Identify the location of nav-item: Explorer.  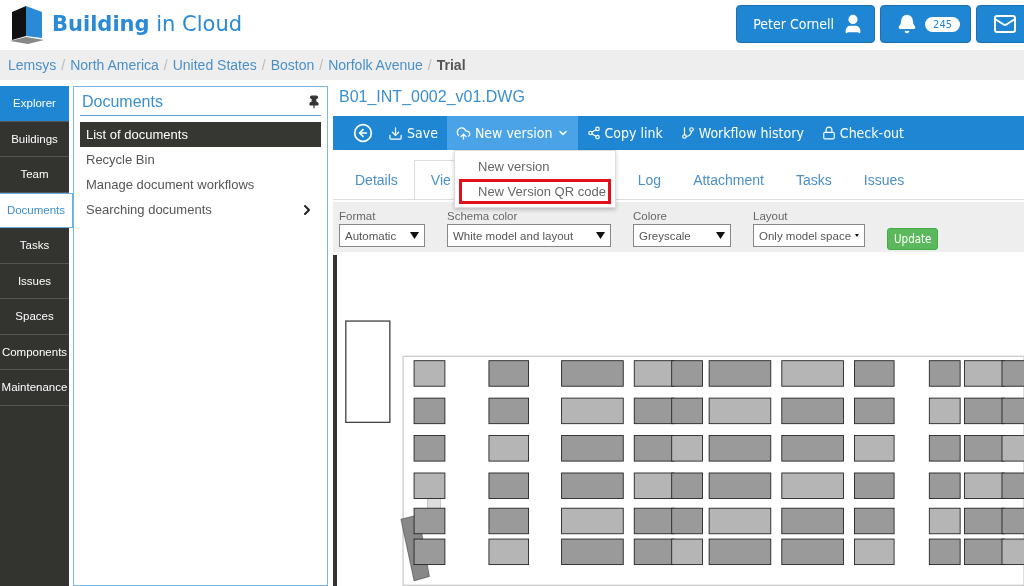
(34, 104).